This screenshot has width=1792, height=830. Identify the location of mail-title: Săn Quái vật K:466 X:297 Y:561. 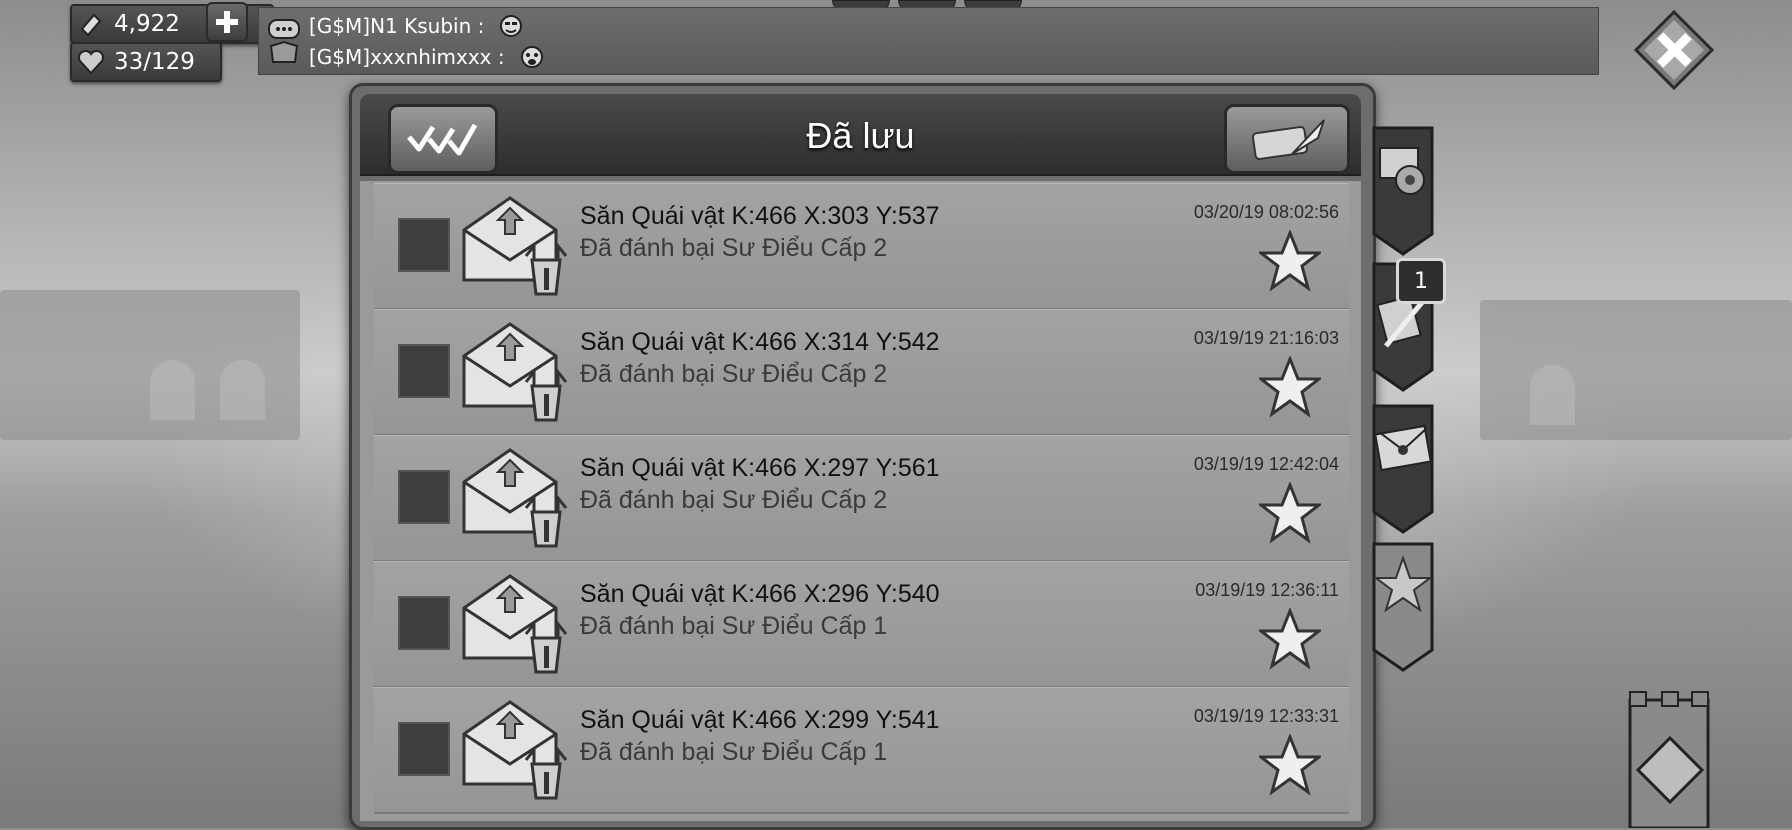
(760, 468).